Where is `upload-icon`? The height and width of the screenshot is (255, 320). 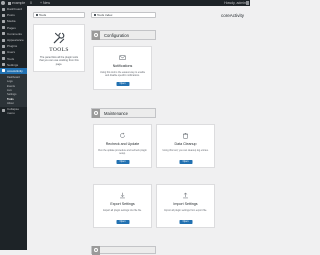
upload-icon is located at coordinates (185, 195).